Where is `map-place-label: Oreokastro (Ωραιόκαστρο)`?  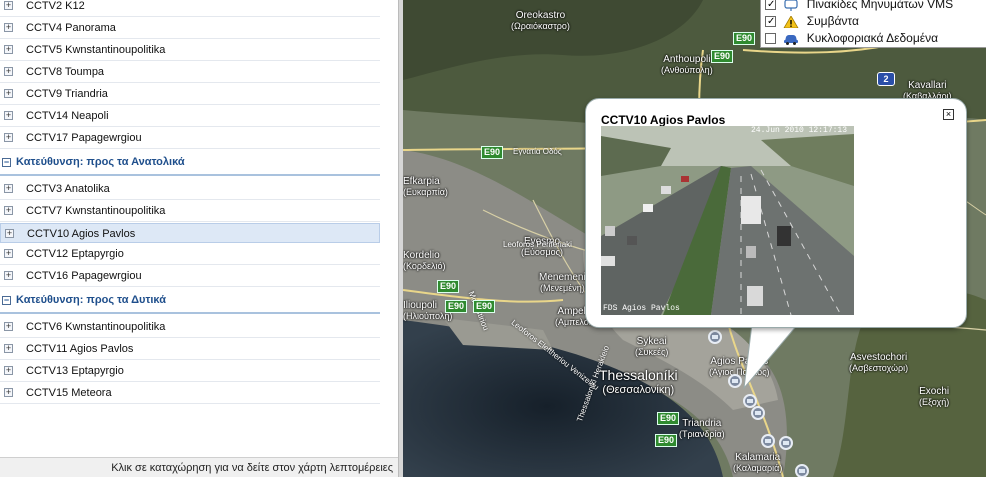 map-place-label: Oreokastro (Ωραιόκαστρο) is located at coordinates (540, 21).